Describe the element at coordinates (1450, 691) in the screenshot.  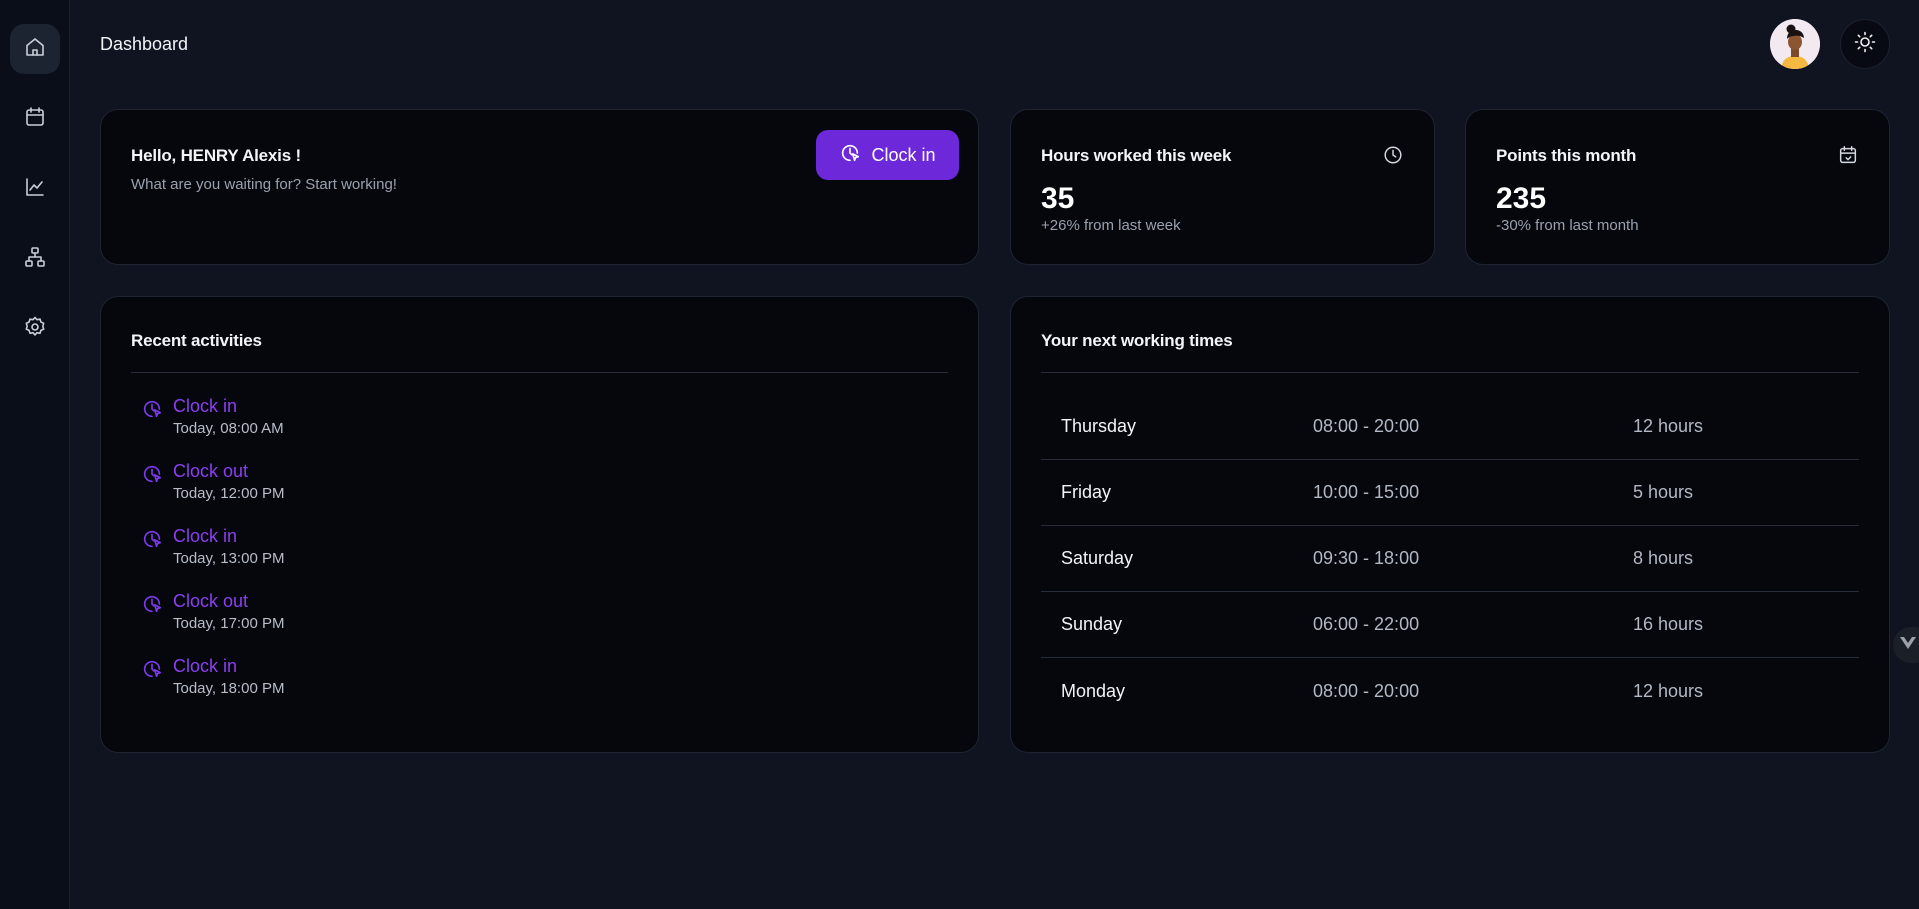
I see `table-row: Monday 08:00 - 20:00 12 hours` at that location.